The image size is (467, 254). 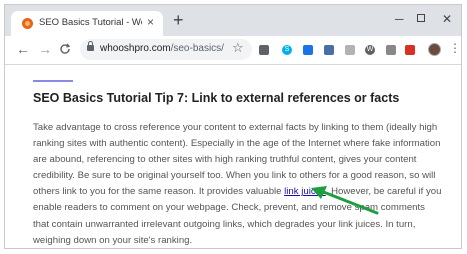 What do you see at coordinates (53, 81) in the screenshot?
I see `heading-accent-line` at bounding box center [53, 81].